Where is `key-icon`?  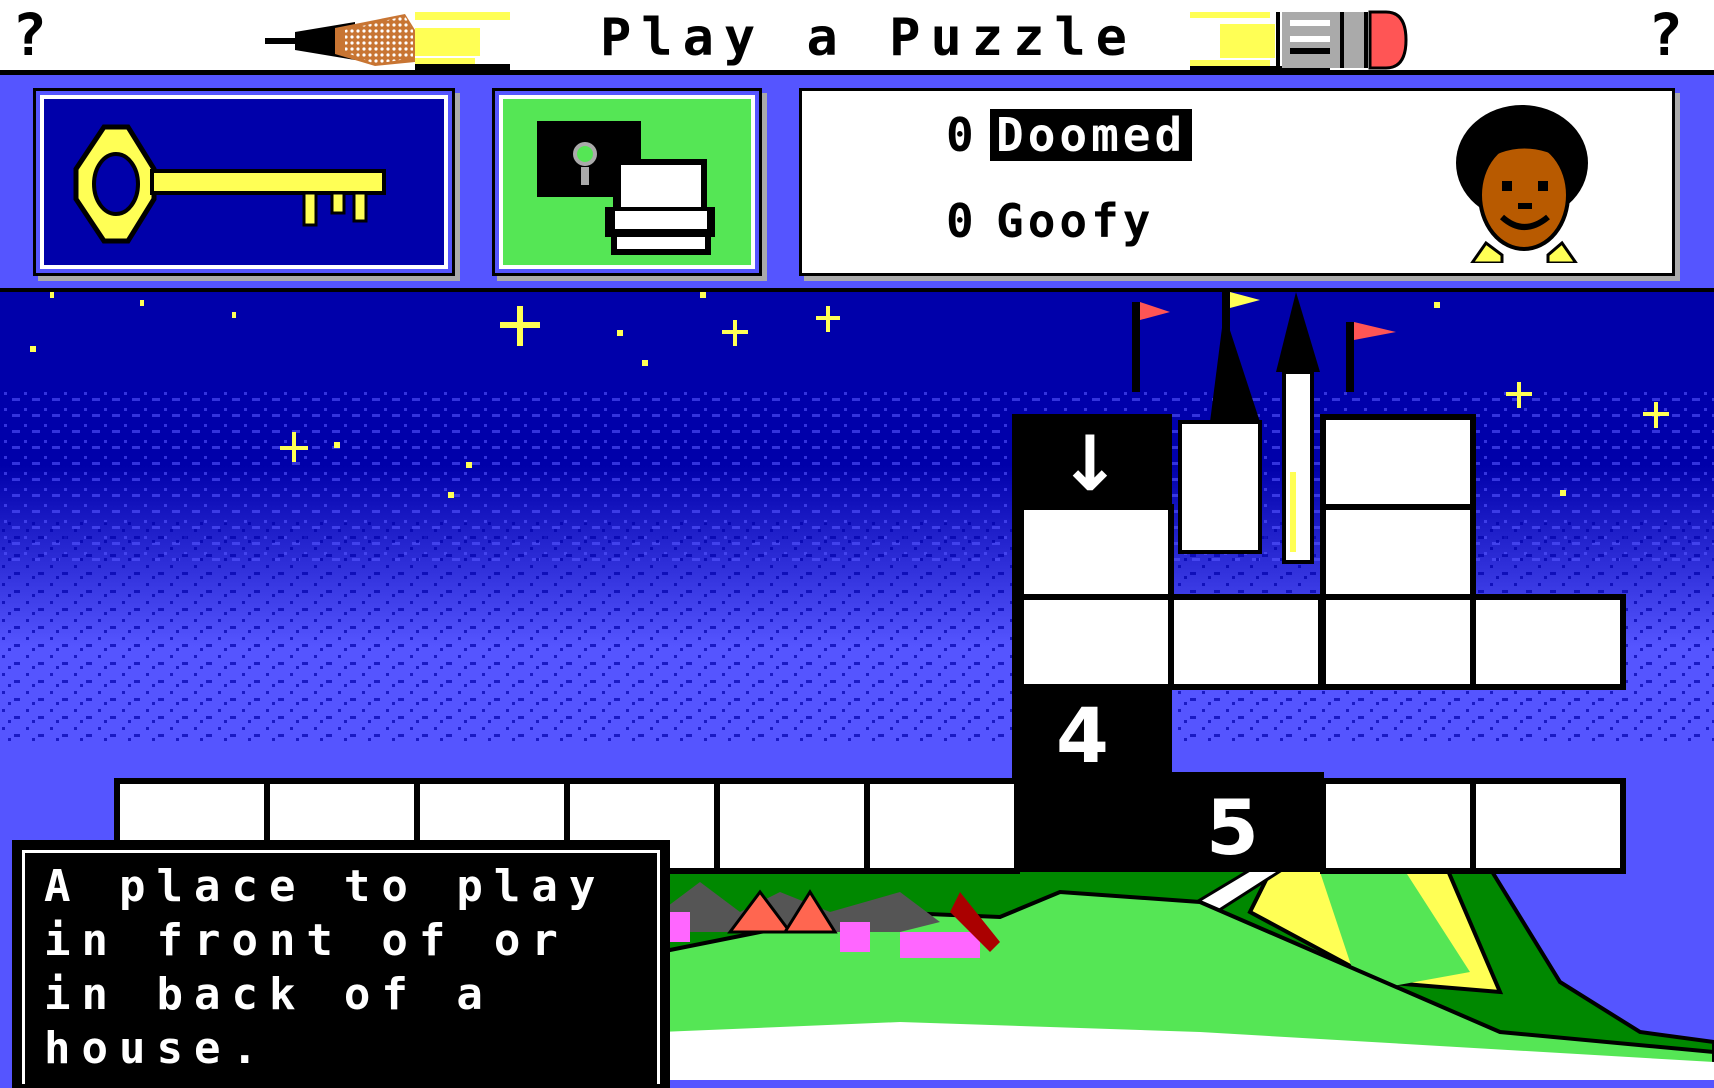
key-icon is located at coordinates (229, 184).